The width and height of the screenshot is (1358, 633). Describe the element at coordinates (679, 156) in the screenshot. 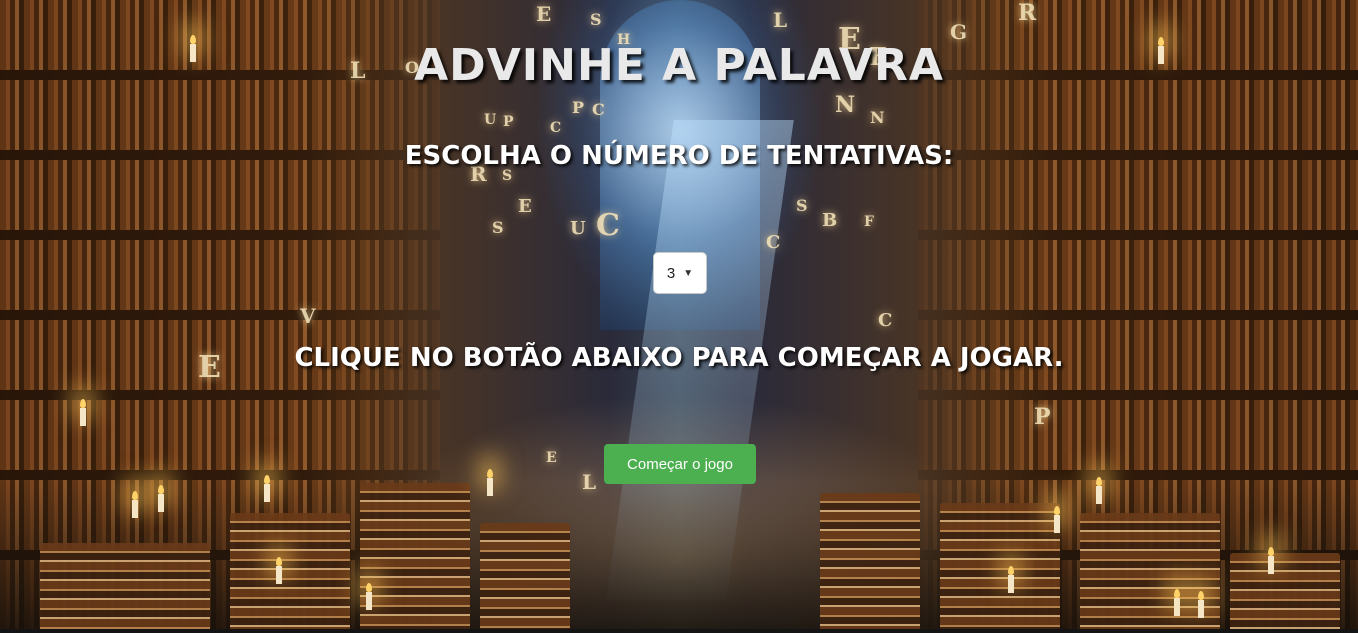

I see `attempts-label: ESCOLHA O NÚMERO DE TENTATIVAS:` at that location.